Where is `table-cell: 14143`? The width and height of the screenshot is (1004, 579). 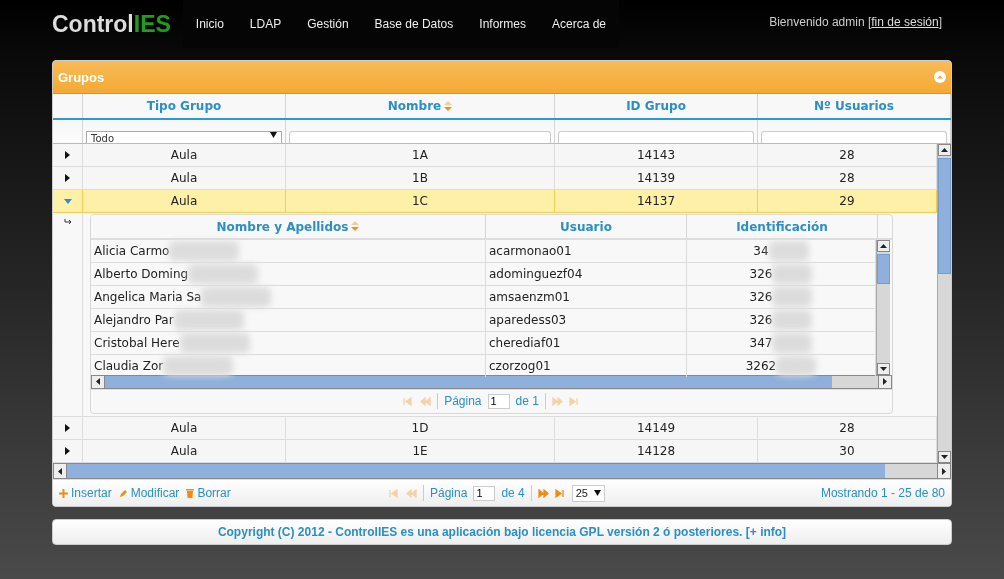 table-cell: 14143 is located at coordinates (656, 155).